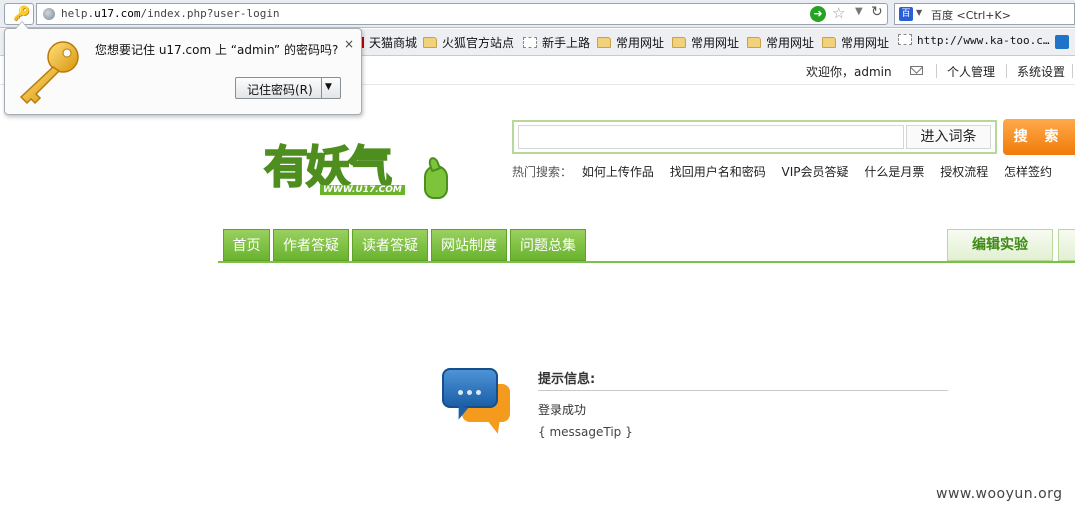 Image resolution: width=1075 pixels, height=505 pixels. I want to click on blue-bubble-shape, so click(470, 388).